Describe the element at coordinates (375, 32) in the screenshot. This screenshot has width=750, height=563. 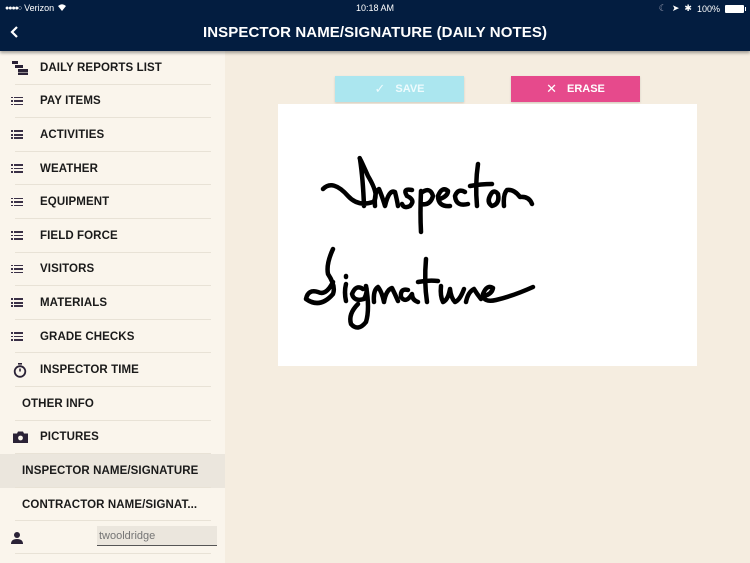
I see `page-title: INSPECTOR NAME/SIGNATURE (DAILY NOTES)` at that location.